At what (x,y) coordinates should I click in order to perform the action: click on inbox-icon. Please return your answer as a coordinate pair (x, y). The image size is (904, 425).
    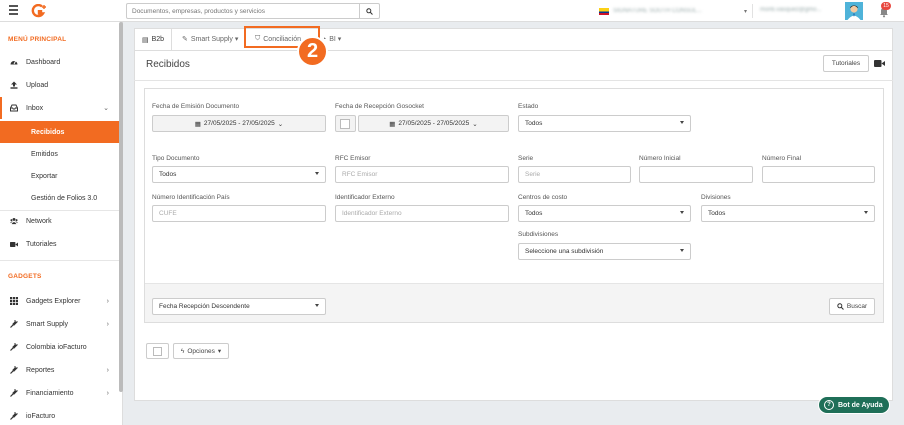
    Looking at the image, I should click on (14, 108).